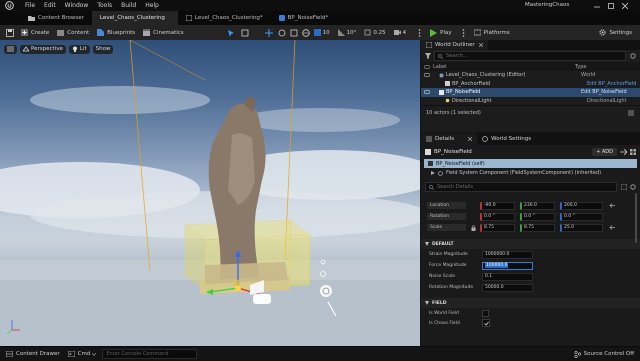 Image resolution: width=640 pixels, height=361 pixels. Describe the element at coordinates (580, 67) in the screenshot. I see `column-type: Type` at that location.